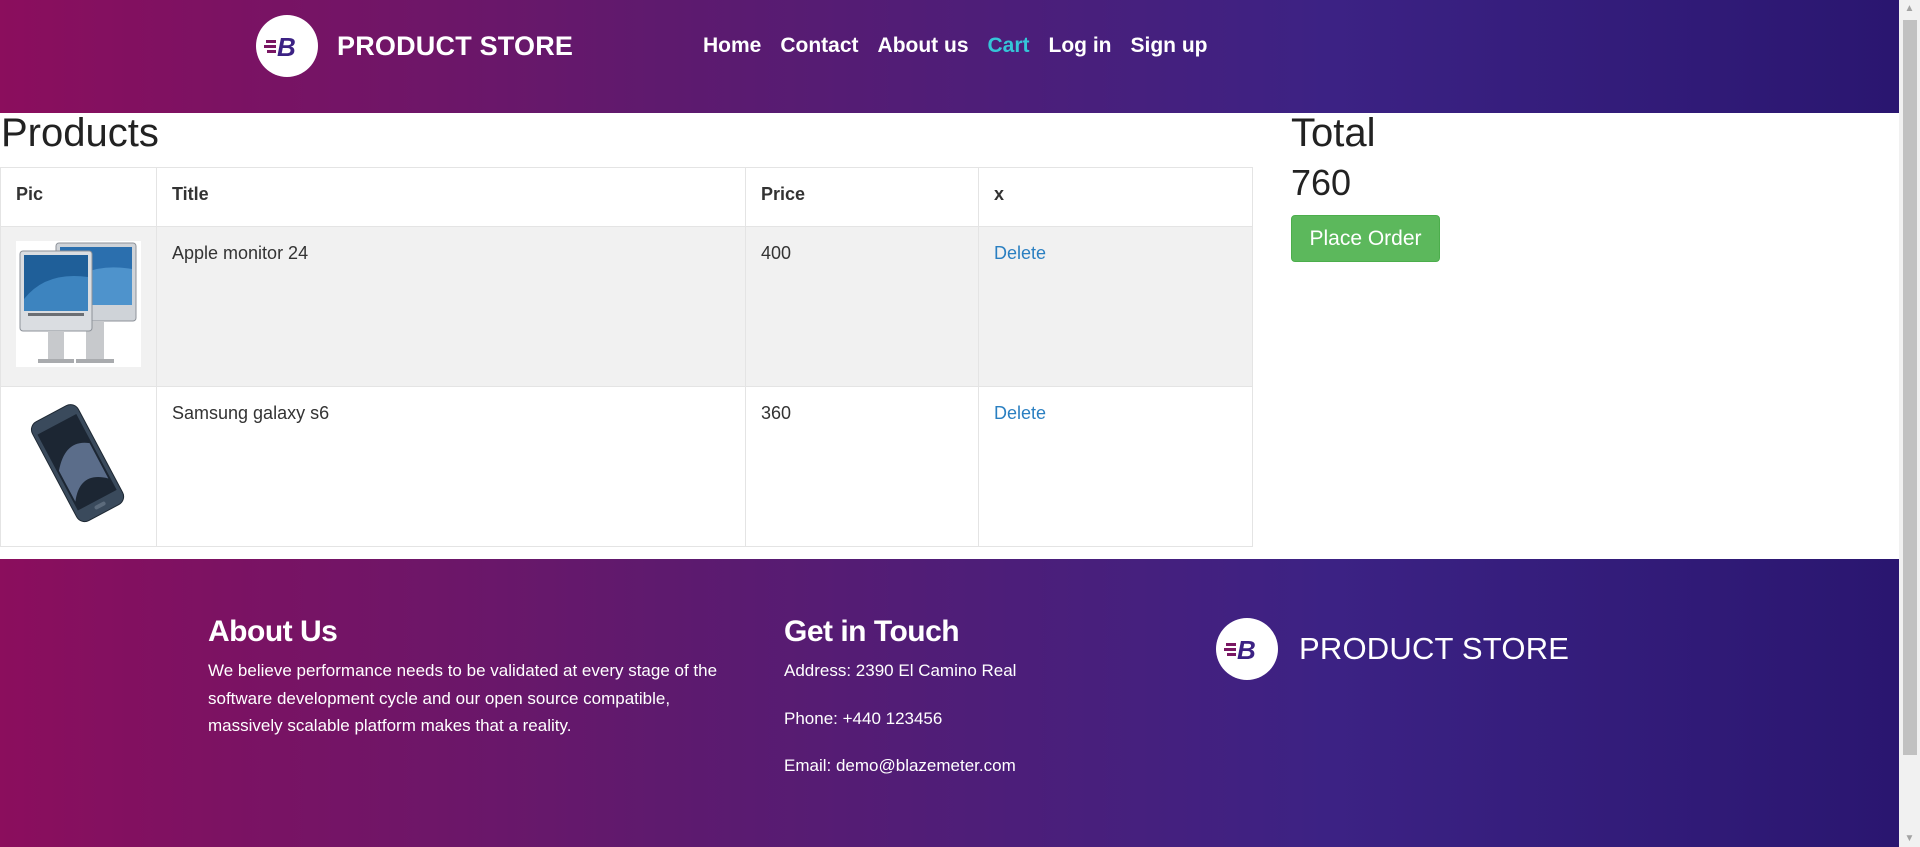 This screenshot has height=847, width=1920. What do you see at coordinates (732, 46) in the screenshot?
I see `nav-home: Home` at bounding box center [732, 46].